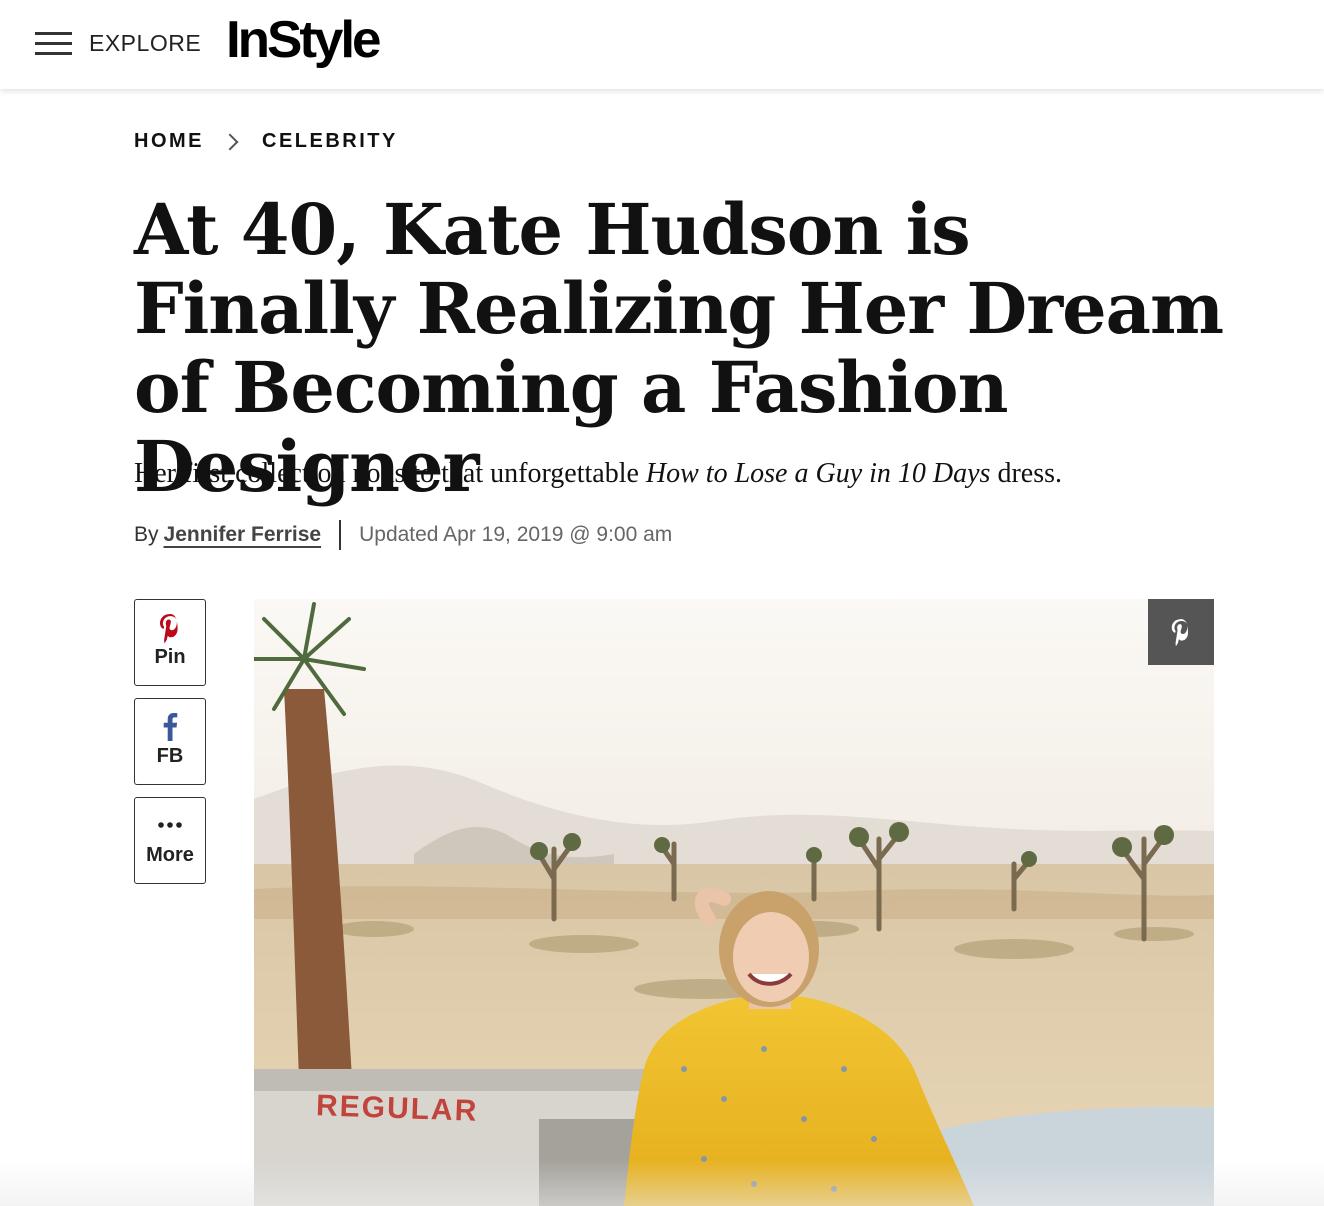 The width and height of the screenshot is (1324, 1206). What do you see at coordinates (170, 657) in the screenshot?
I see `pin-label: Pin` at bounding box center [170, 657].